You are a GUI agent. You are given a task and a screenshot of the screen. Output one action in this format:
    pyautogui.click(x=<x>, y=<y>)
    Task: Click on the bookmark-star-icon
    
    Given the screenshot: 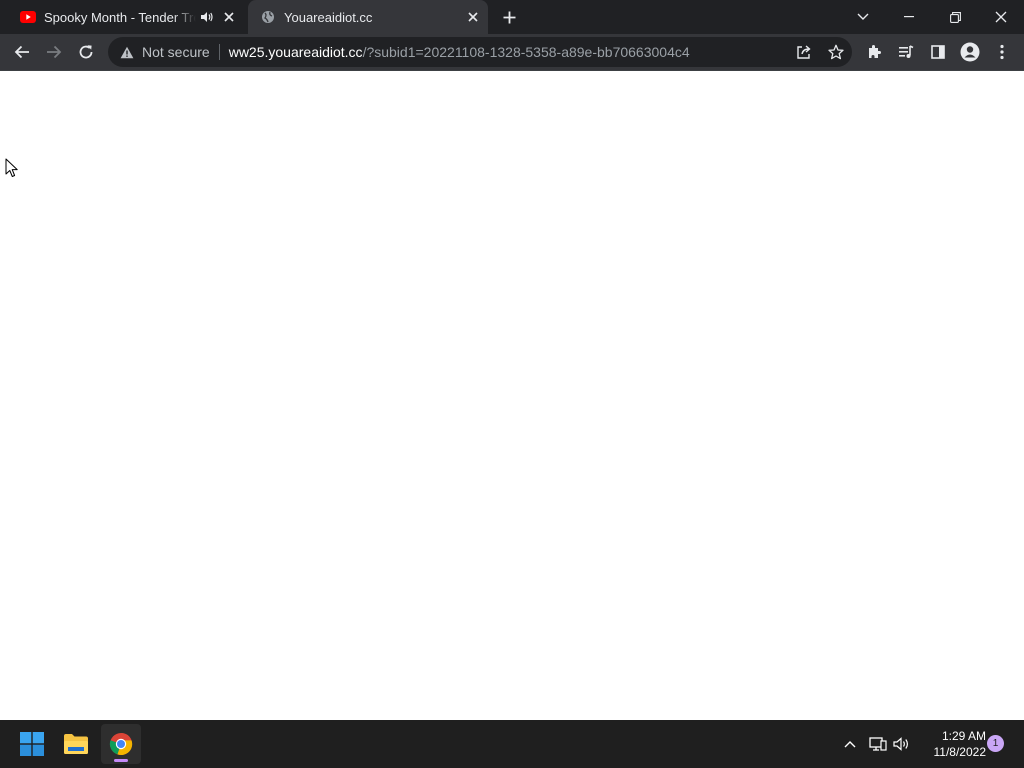 What is the action you would take?
    pyautogui.click(x=836, y=52)
    